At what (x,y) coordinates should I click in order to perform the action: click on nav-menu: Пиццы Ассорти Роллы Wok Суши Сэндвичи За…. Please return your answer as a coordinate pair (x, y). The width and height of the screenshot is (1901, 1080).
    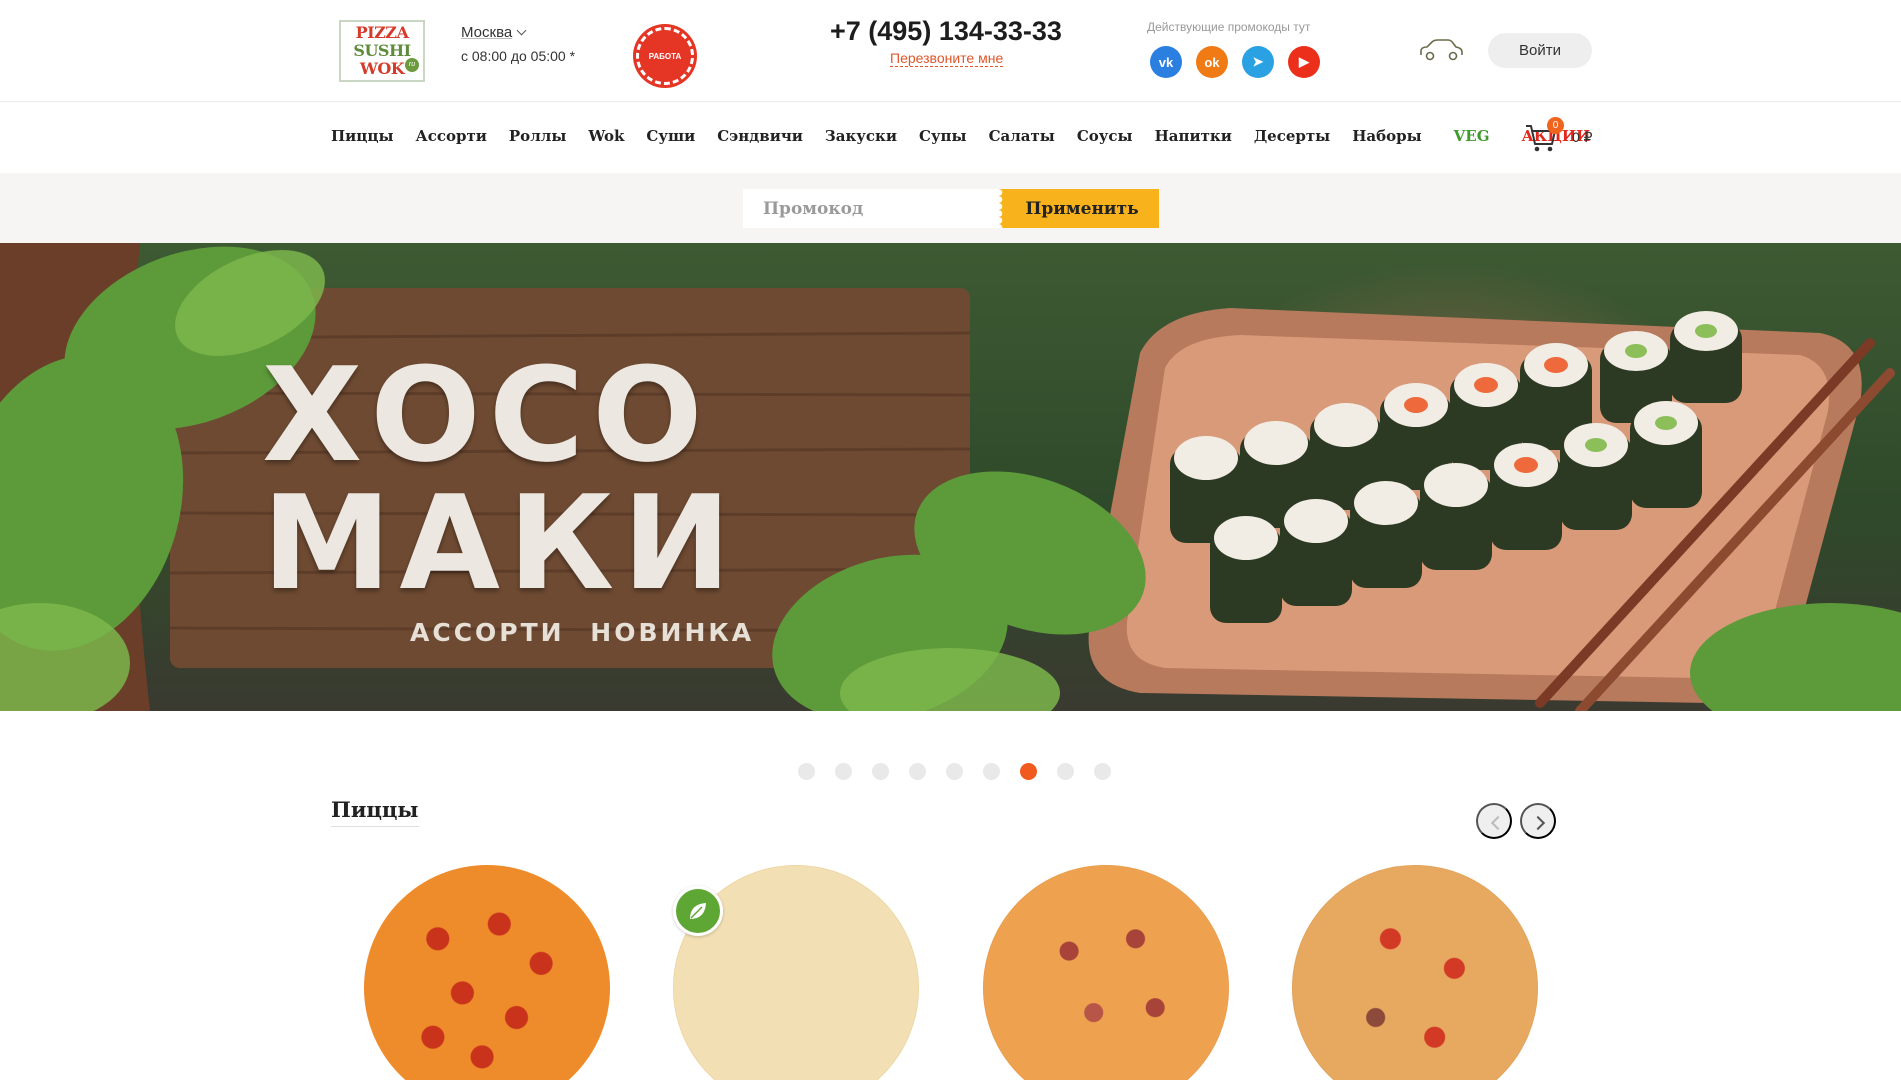
    Looking at the image, I should click on (960, 136).